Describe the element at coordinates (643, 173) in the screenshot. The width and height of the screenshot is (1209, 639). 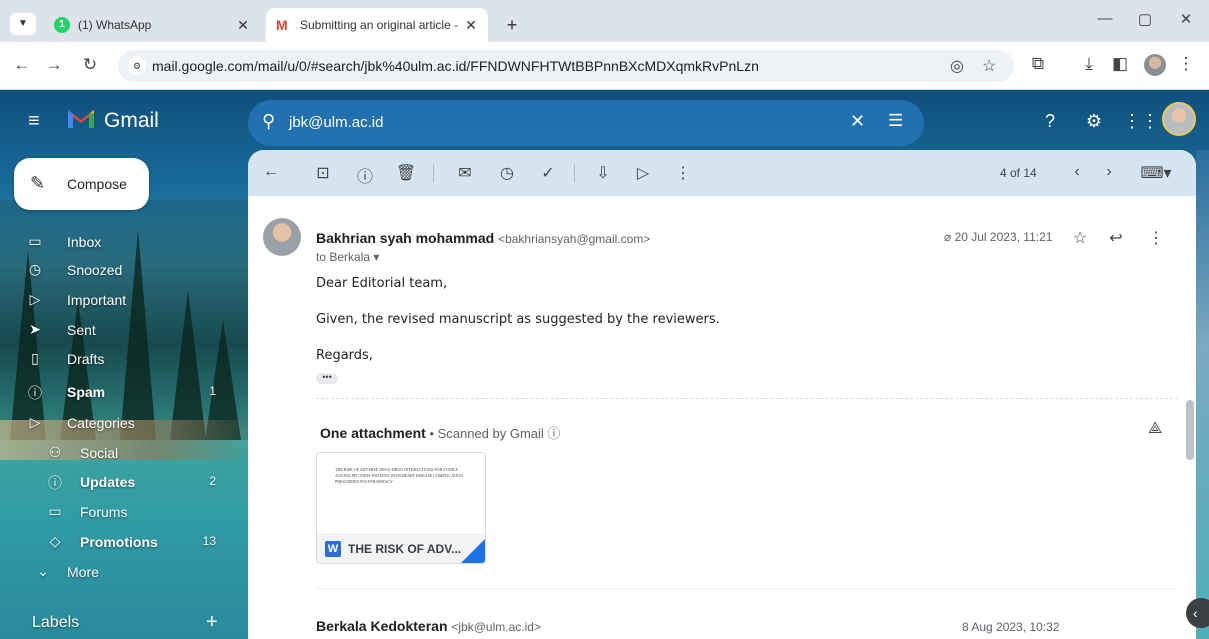
I see `label-as-icon: ▷` at that location.